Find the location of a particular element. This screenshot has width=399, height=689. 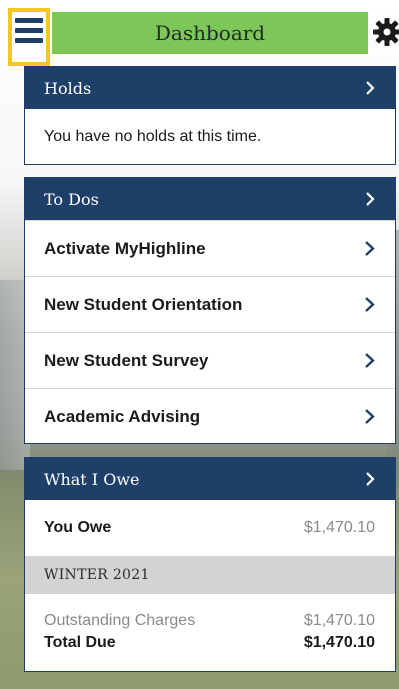

title-bar: Dashboard is located at coordinates (210, 33).